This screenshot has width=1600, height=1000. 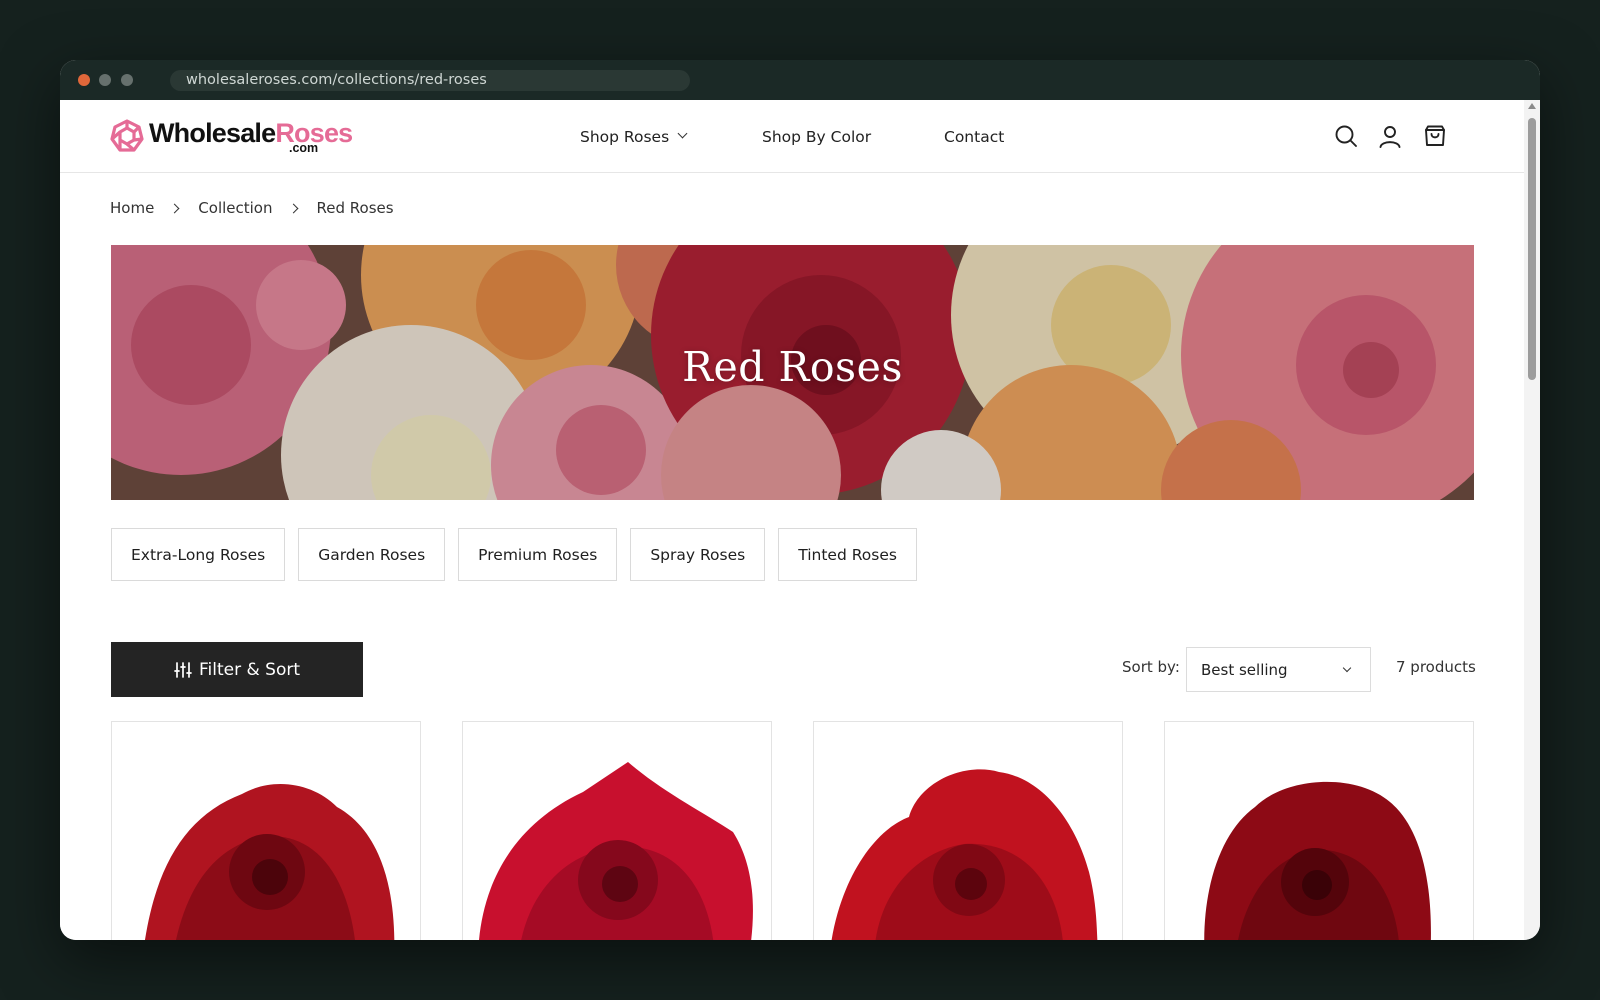 I want to click on chip-garden-roses: Garden Roses, so click(x=372, y=554).